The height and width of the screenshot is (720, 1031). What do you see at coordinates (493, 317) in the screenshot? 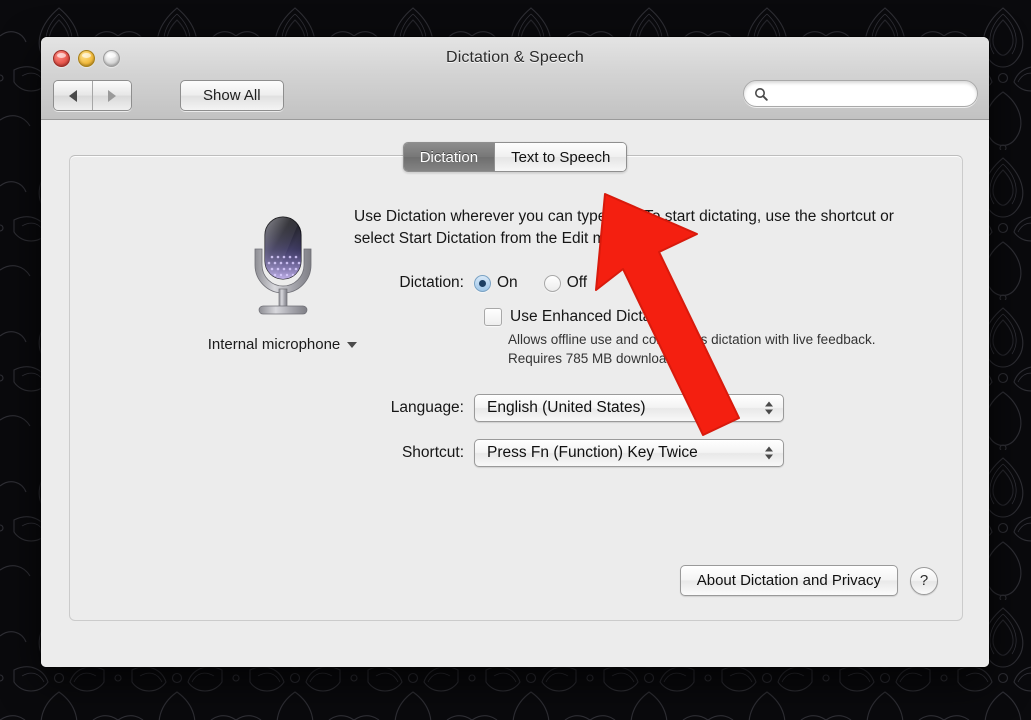
I see `checkbox-unchecked-icon` at bounding box center [493, 317].